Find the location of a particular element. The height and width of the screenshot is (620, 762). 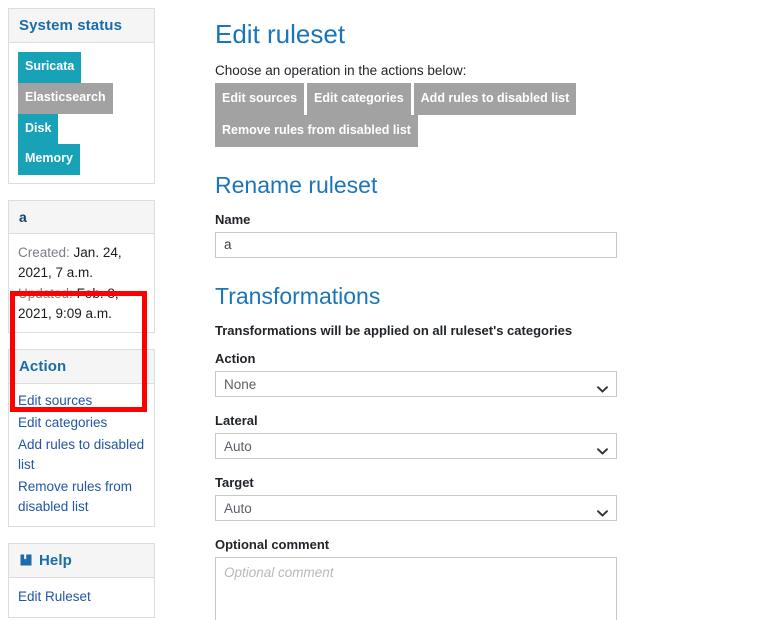

status-badge-elasticsearch: Elasticsearch is located at coordinates (65, 98).